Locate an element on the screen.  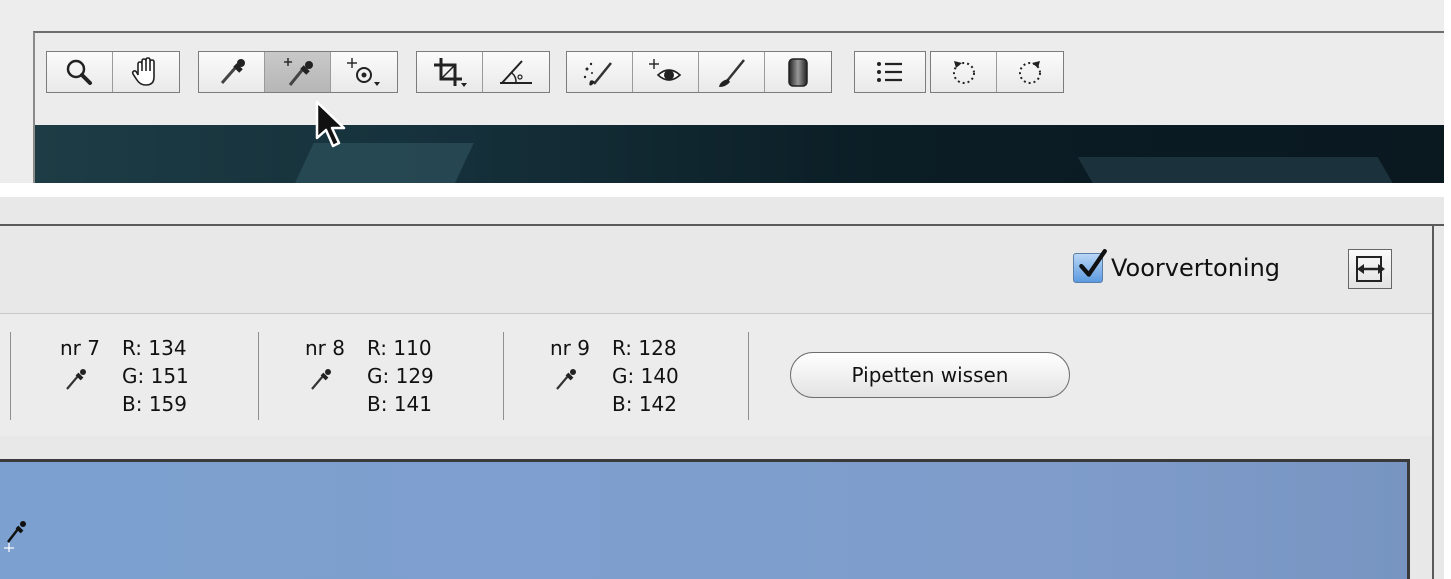
rotate-cw-icon is located at coordinates (1030, 72).